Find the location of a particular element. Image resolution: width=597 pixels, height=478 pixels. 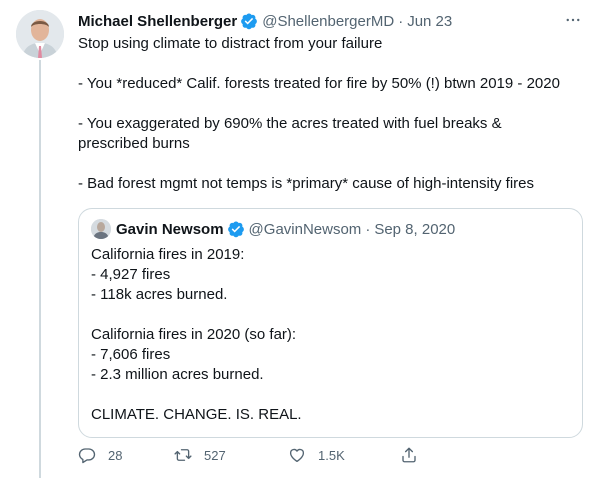

tweet-line: prescribed burns is located at coordinates (134, 143).